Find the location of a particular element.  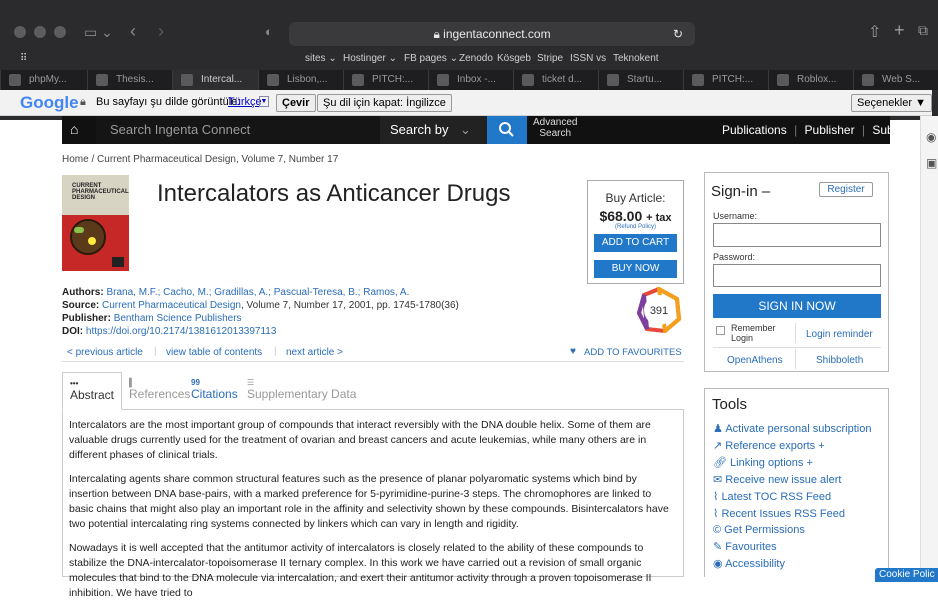

sign-in-button: SIGN IN NOW is located at coordinates (797, 306).